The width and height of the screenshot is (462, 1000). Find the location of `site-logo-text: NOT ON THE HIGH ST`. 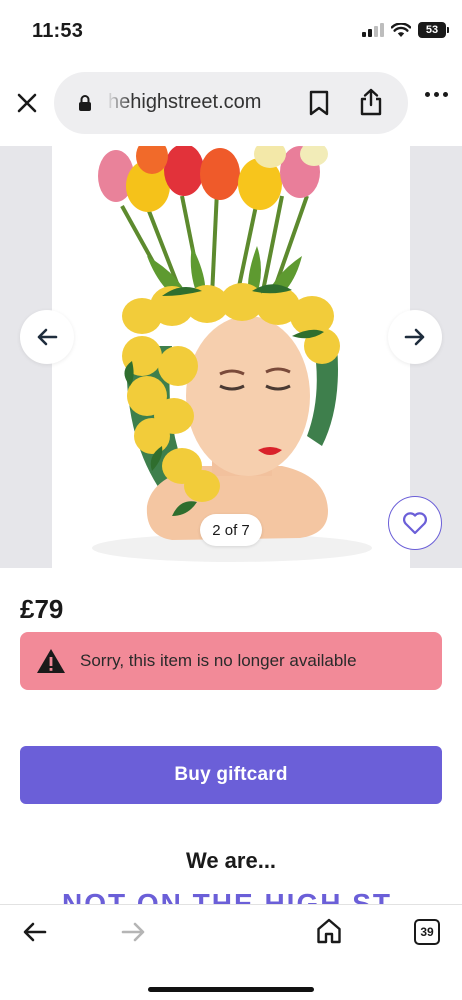

site-logo-text: NOT ON THE HIGH ST is located at coordinates (227, 896).